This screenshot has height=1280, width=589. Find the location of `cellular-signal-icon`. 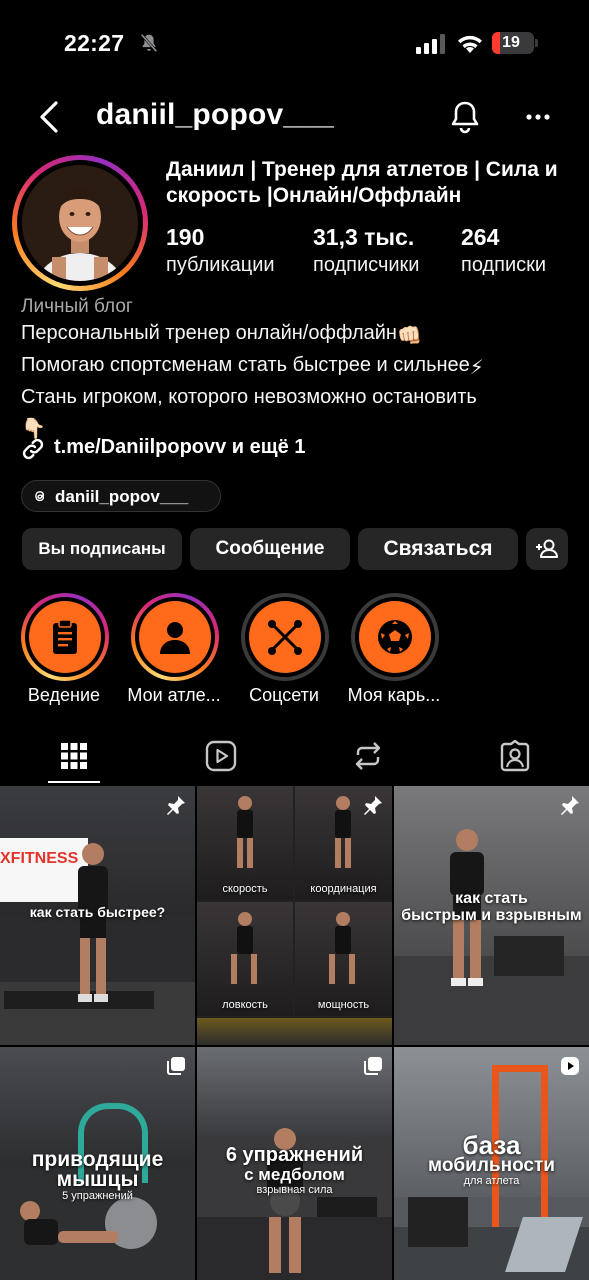

cellular-signal-icon is located at coordinates (430, 44).